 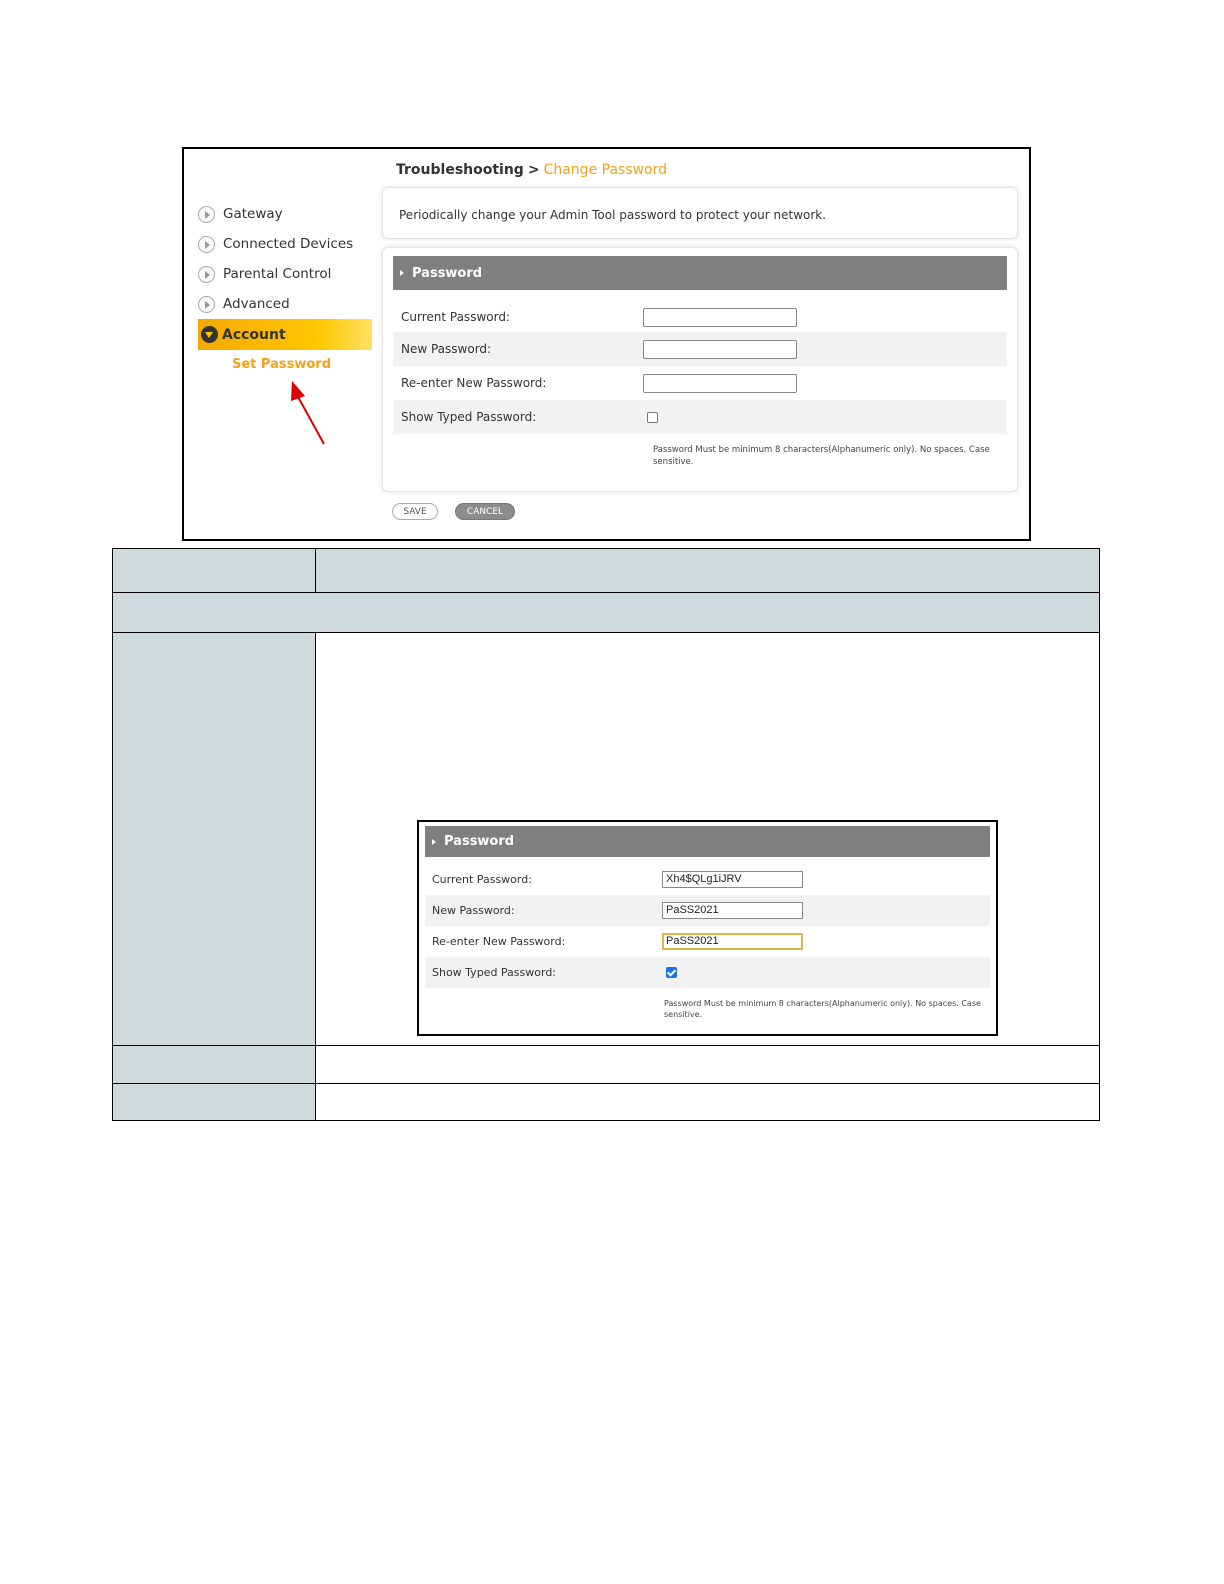 I want to click on example-section-header: Password, so click(x=707, y=841).